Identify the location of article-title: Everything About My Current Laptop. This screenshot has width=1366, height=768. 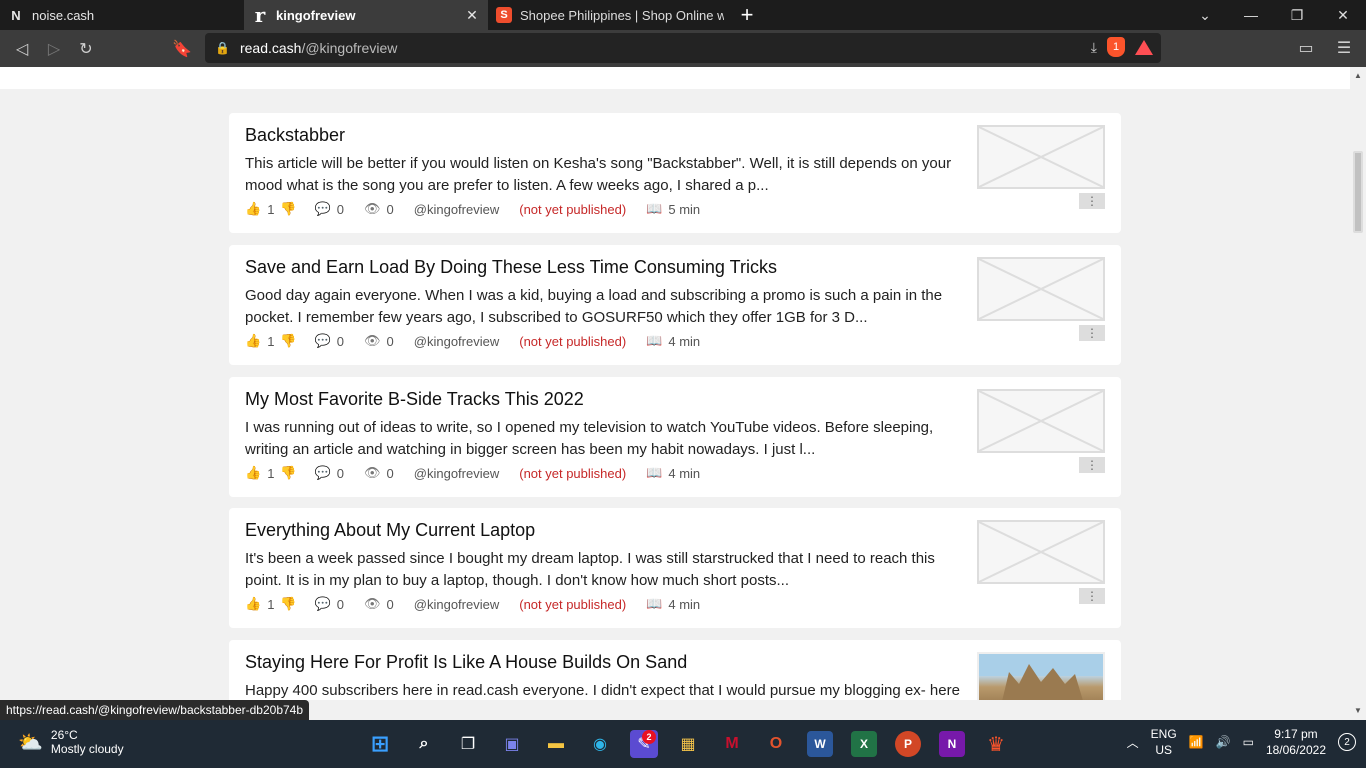
(390, 530).